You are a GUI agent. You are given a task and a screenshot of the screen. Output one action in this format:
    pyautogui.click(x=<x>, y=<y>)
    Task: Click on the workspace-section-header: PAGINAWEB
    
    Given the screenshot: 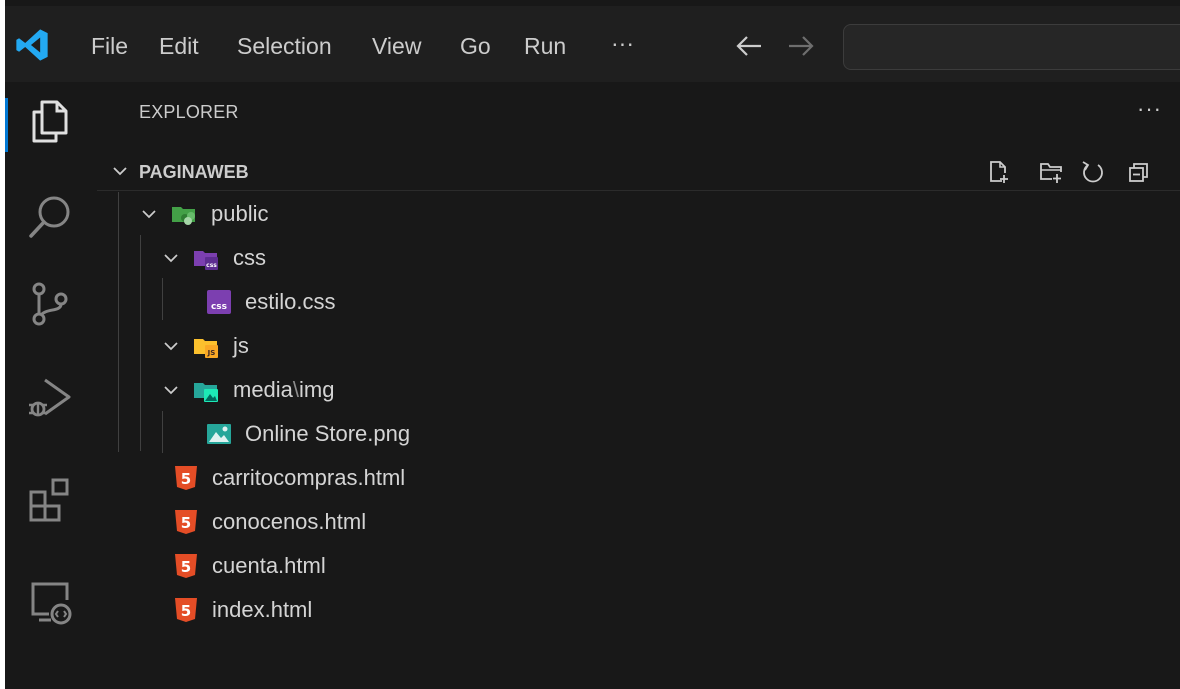 What is the action you would take?
    pyautogui.click(x=638, y=172)
    